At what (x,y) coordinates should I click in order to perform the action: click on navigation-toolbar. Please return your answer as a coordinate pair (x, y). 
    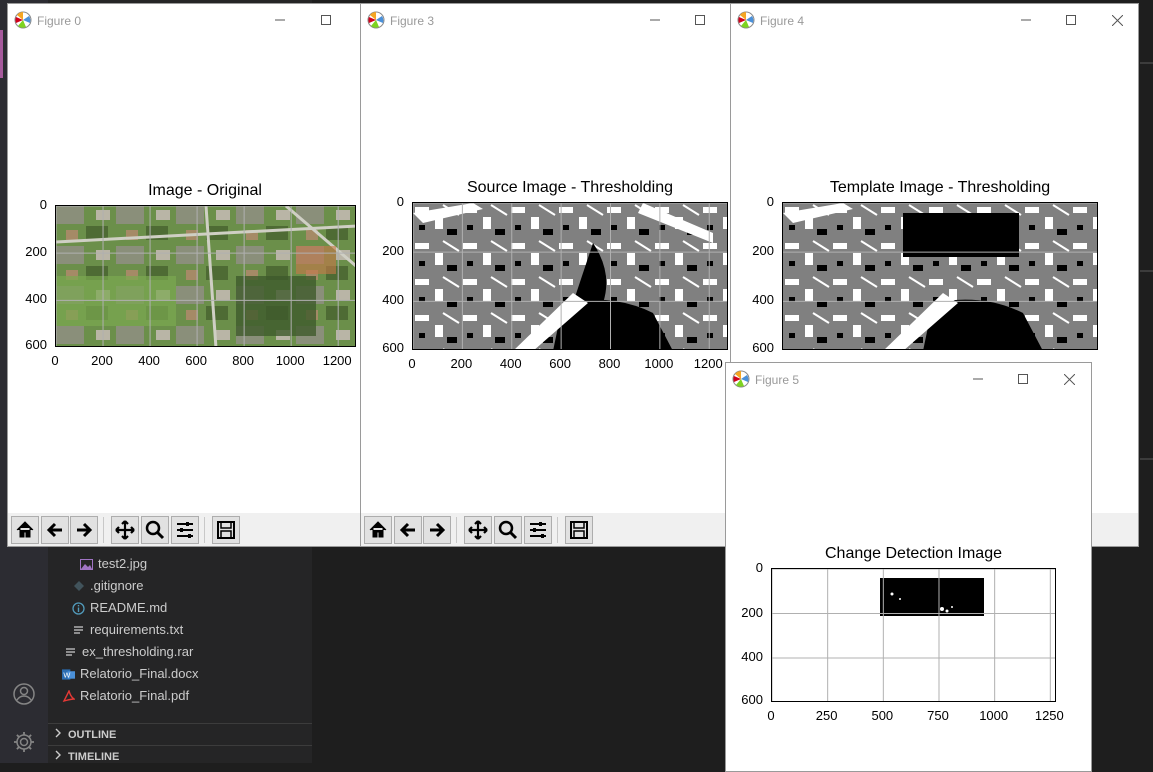
    Looking at the image, I should click on (184, 529).